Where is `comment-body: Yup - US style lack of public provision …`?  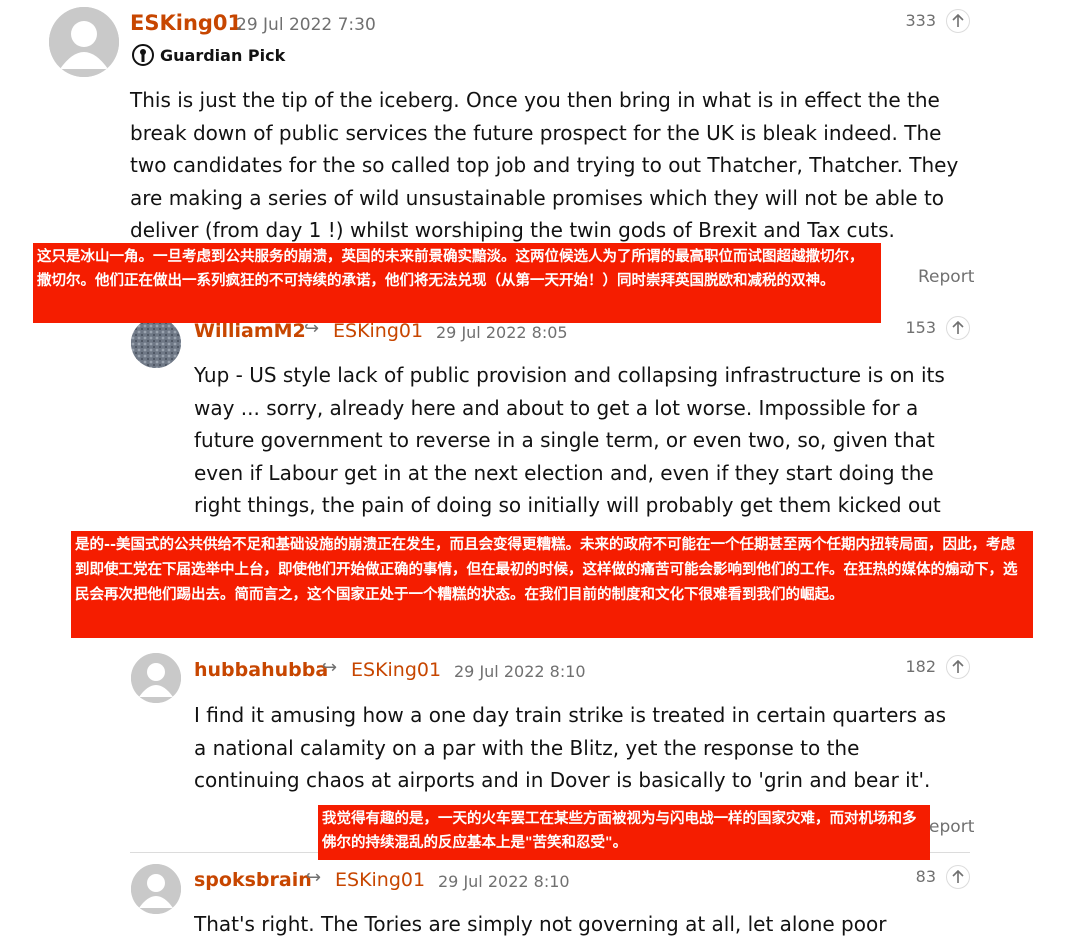 comment-body: Yup - US style lack of public provision … is located at coordinates (569, 440).